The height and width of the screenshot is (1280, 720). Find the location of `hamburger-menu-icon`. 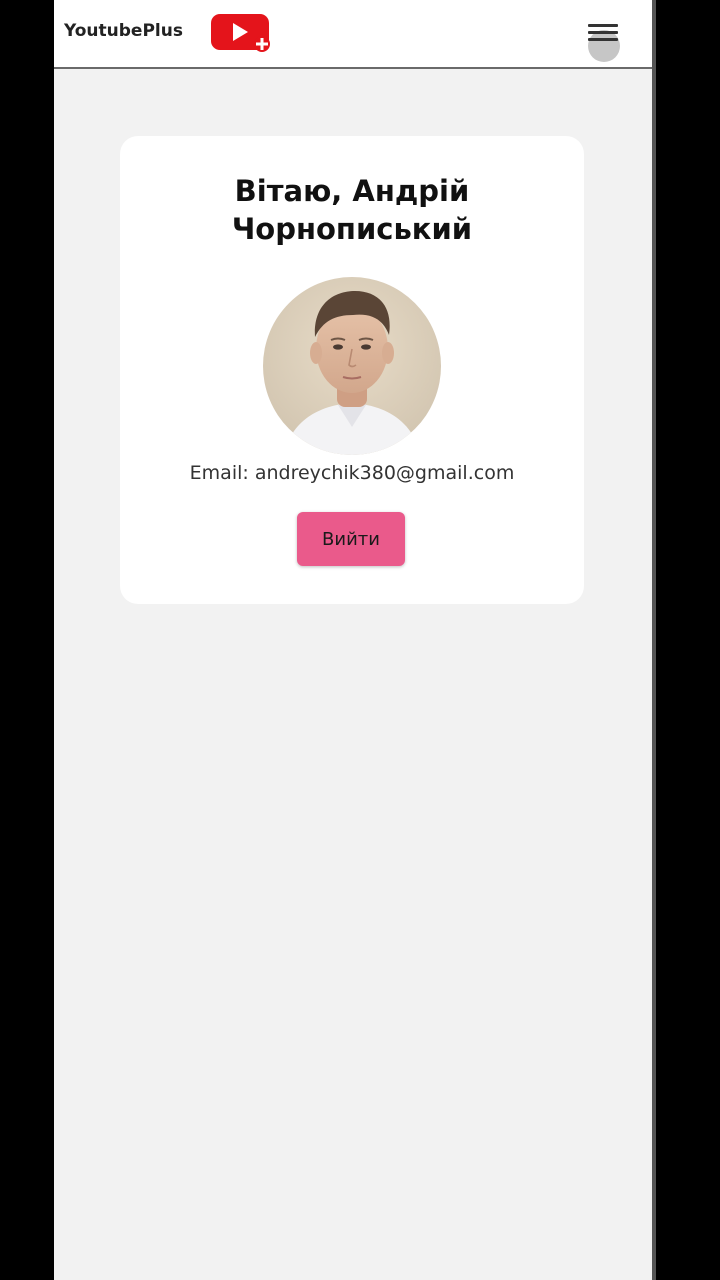

hamburger-menu-icon is located at coordinates (603, 39).